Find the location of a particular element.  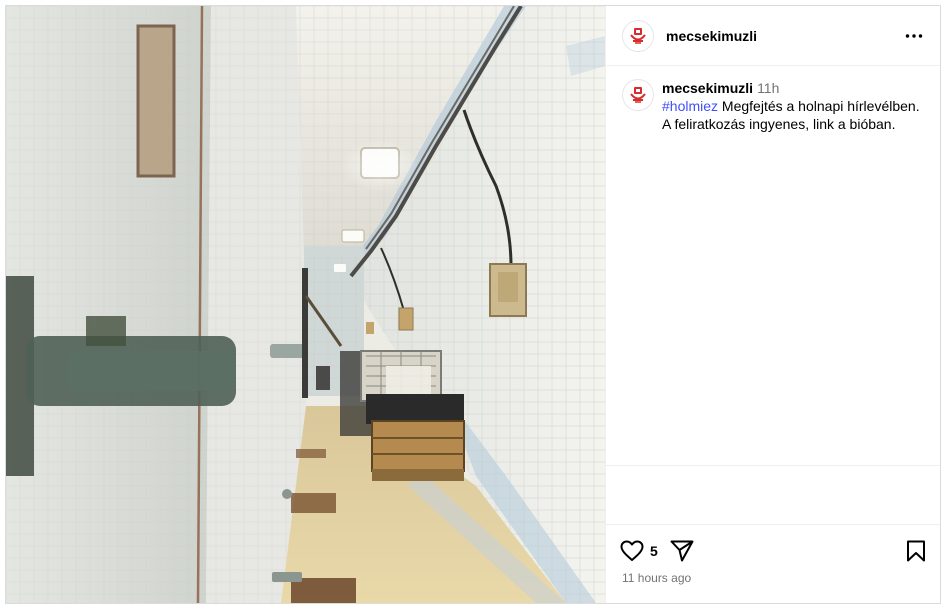

action-row: 5 is located at coordinates (773, 551).